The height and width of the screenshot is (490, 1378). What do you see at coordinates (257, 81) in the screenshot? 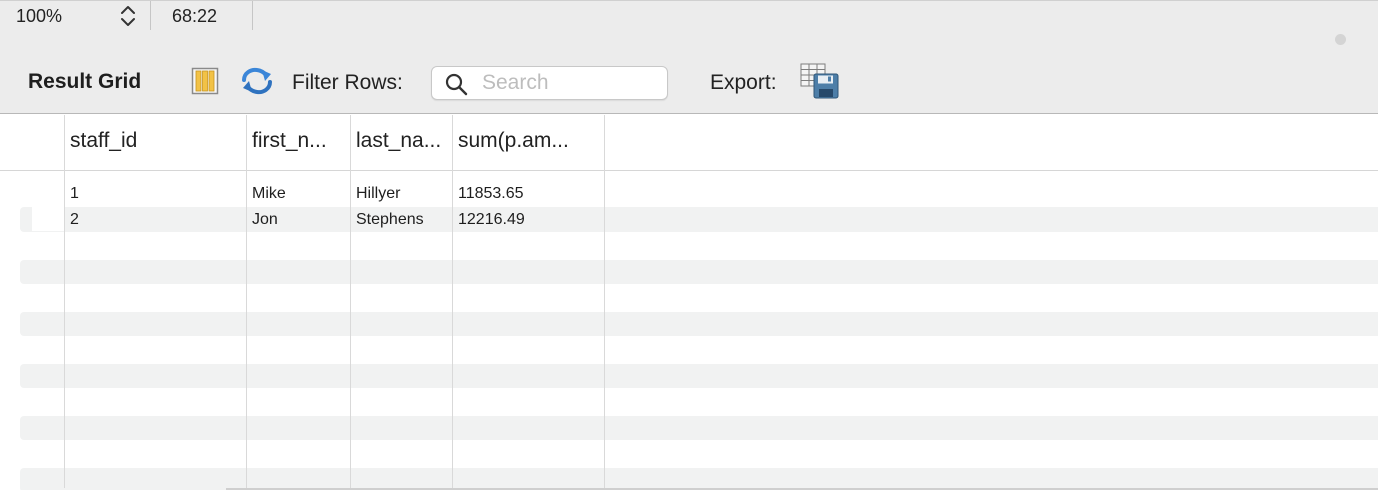
I see `refresh-icon` at bounding box center [257, 81].